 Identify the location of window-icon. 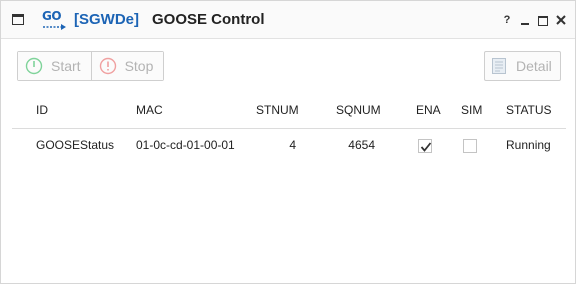
(18, 19).